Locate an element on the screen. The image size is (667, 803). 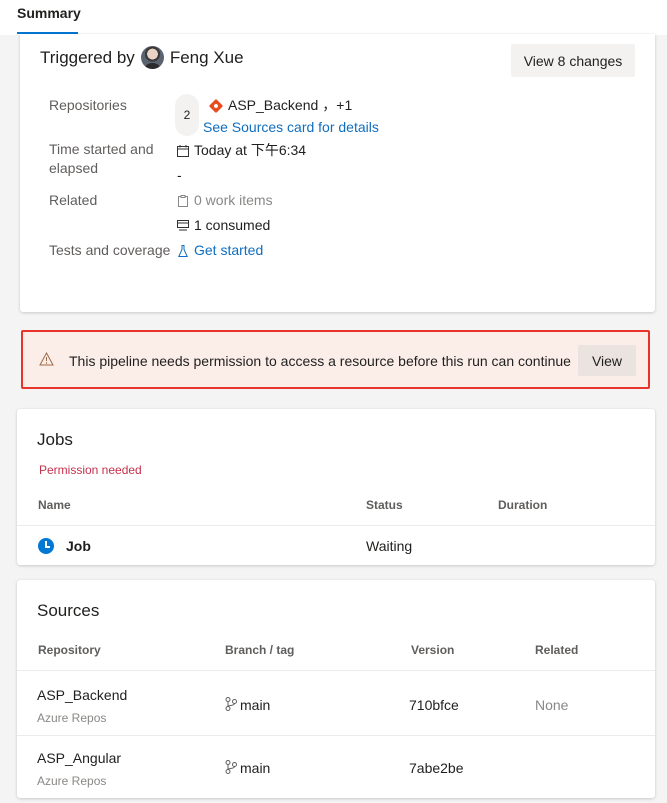
source-version: 710bfce is located at coordinates (434, 705).